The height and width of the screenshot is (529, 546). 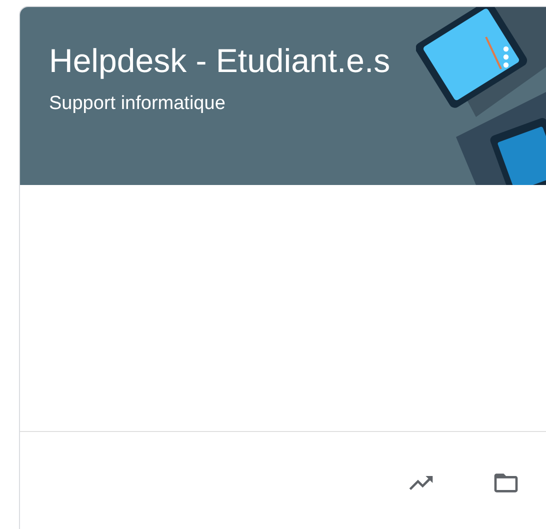 I want to click on class-title: Helpdesk - Etudiant.e.s, so click(x=219, y=61).